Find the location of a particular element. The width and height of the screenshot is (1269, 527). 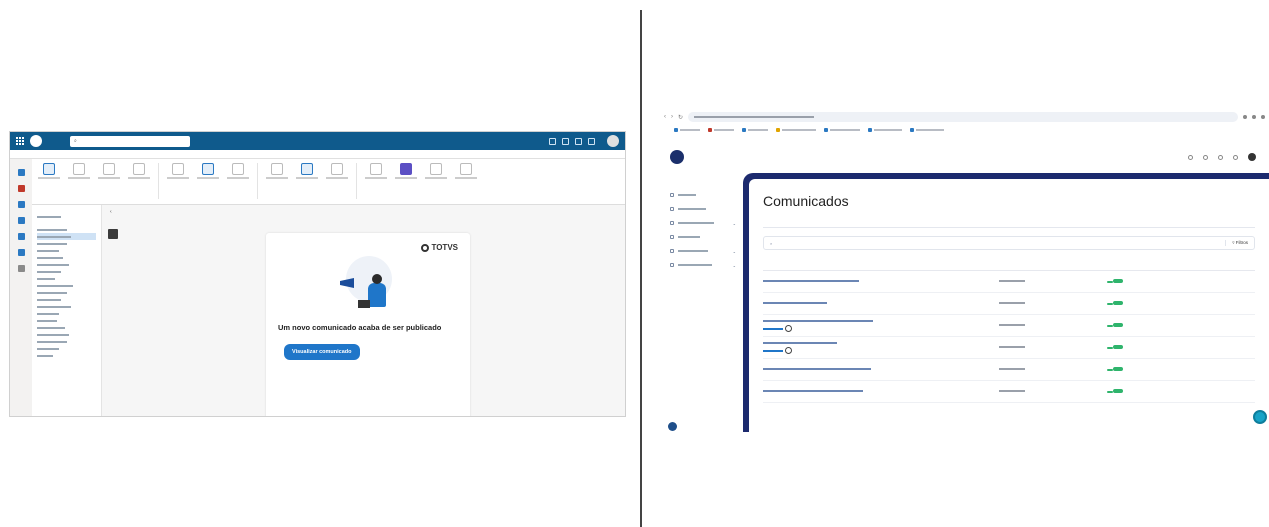

folder-item-selected is located at coordinates (66, 236).